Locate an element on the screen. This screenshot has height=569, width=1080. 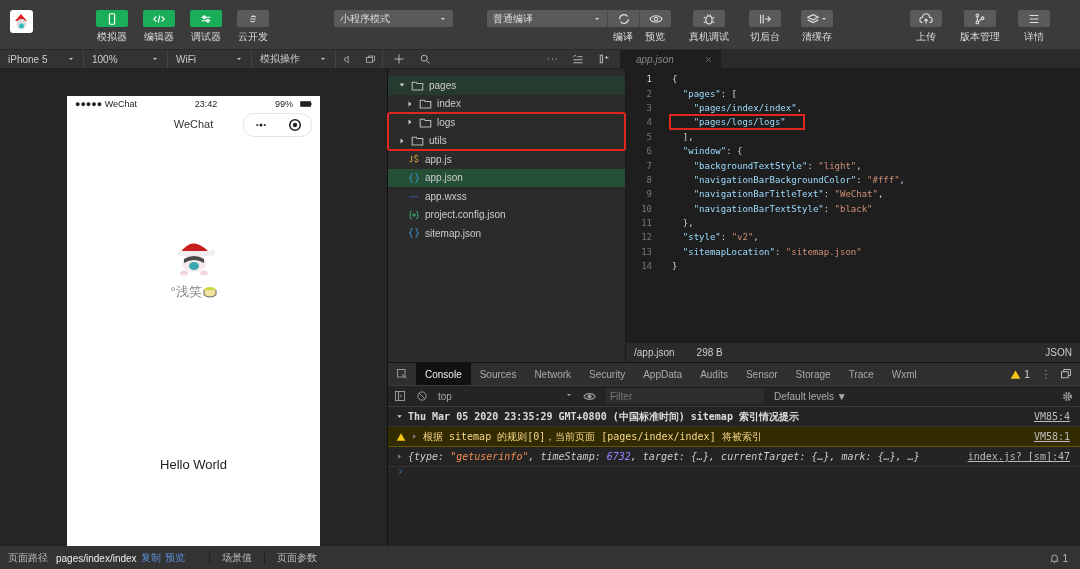
branch-icon is located at coordinates (980, 18).